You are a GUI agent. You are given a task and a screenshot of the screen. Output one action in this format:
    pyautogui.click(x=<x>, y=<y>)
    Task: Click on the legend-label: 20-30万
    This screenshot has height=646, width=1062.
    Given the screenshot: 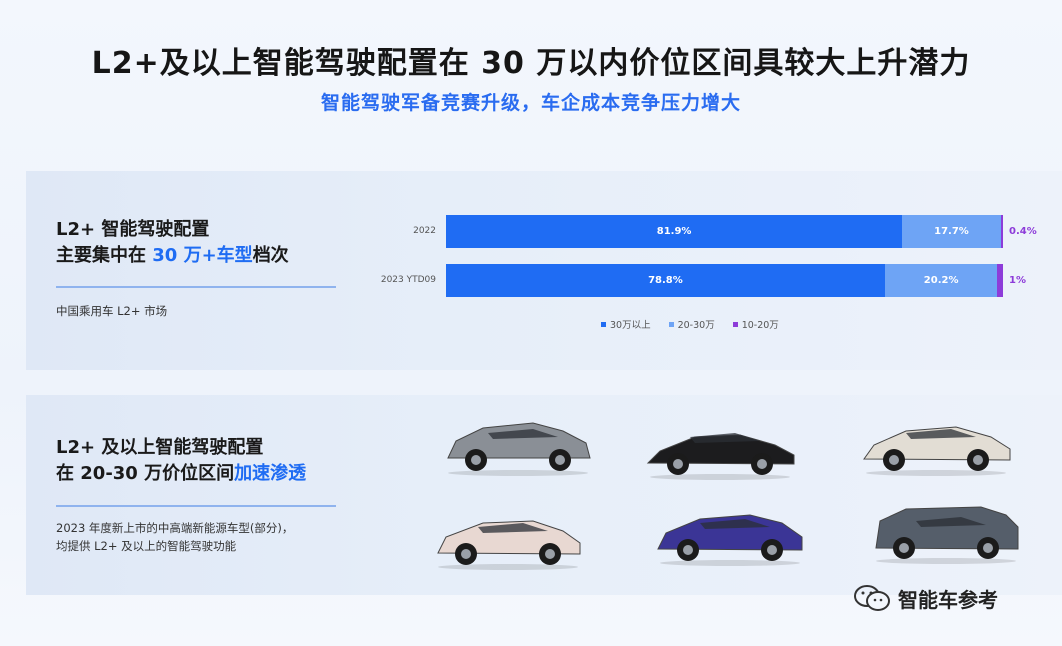 What is the action you would take?
    pyautogui.click(x=696, y=325)
    